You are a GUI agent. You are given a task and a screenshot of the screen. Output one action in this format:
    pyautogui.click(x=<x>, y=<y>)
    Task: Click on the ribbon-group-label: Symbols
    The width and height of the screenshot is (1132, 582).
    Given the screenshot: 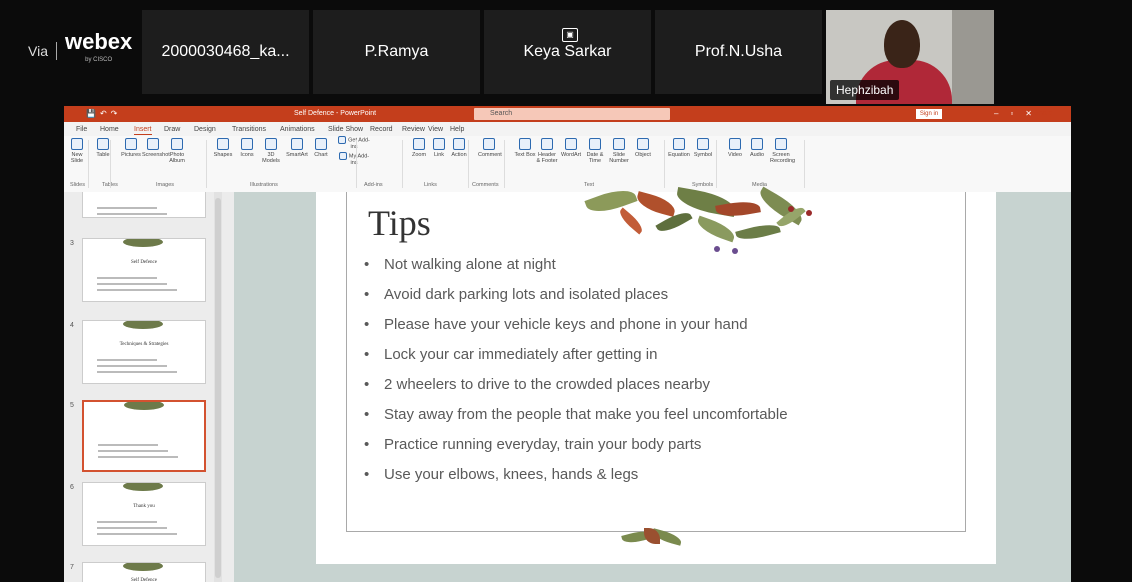 What is the action you would take?
    pyautogui.click(x=703, y=185)
    